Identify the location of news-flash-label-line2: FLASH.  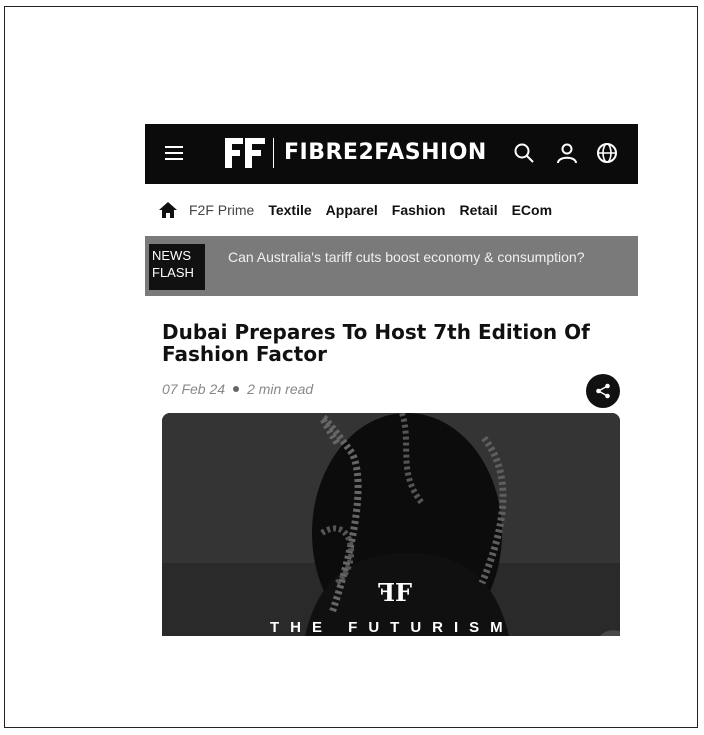
(173, 272).